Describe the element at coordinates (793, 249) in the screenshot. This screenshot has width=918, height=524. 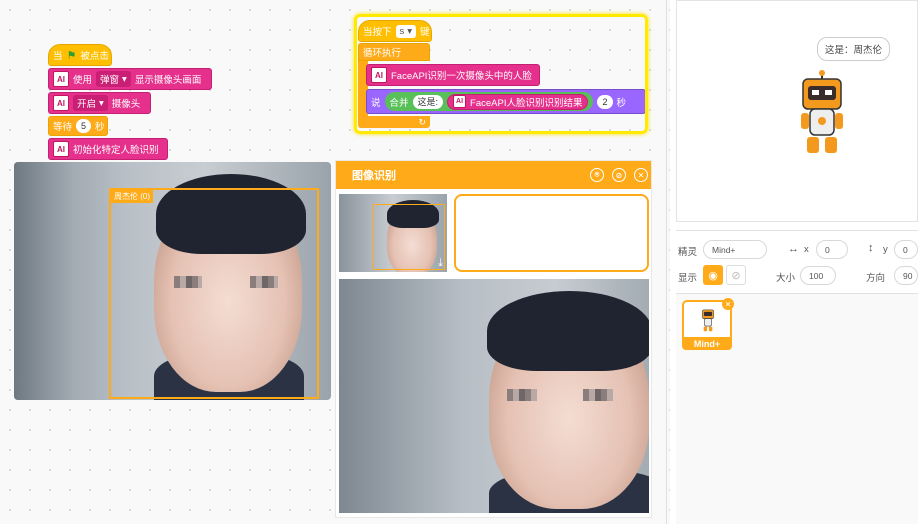
I see `horizontal-arrows-icon: ↔` at that location.